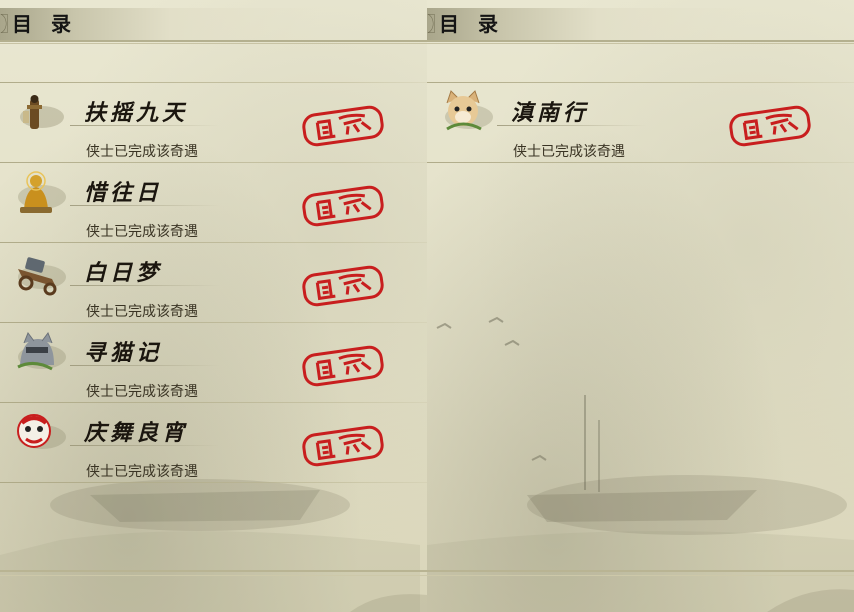 The height and width of the screenshot is (612, 854). Describe the element at coordinates (40, 433) in the screenshot. I see `lion-dance-icon` at that location.